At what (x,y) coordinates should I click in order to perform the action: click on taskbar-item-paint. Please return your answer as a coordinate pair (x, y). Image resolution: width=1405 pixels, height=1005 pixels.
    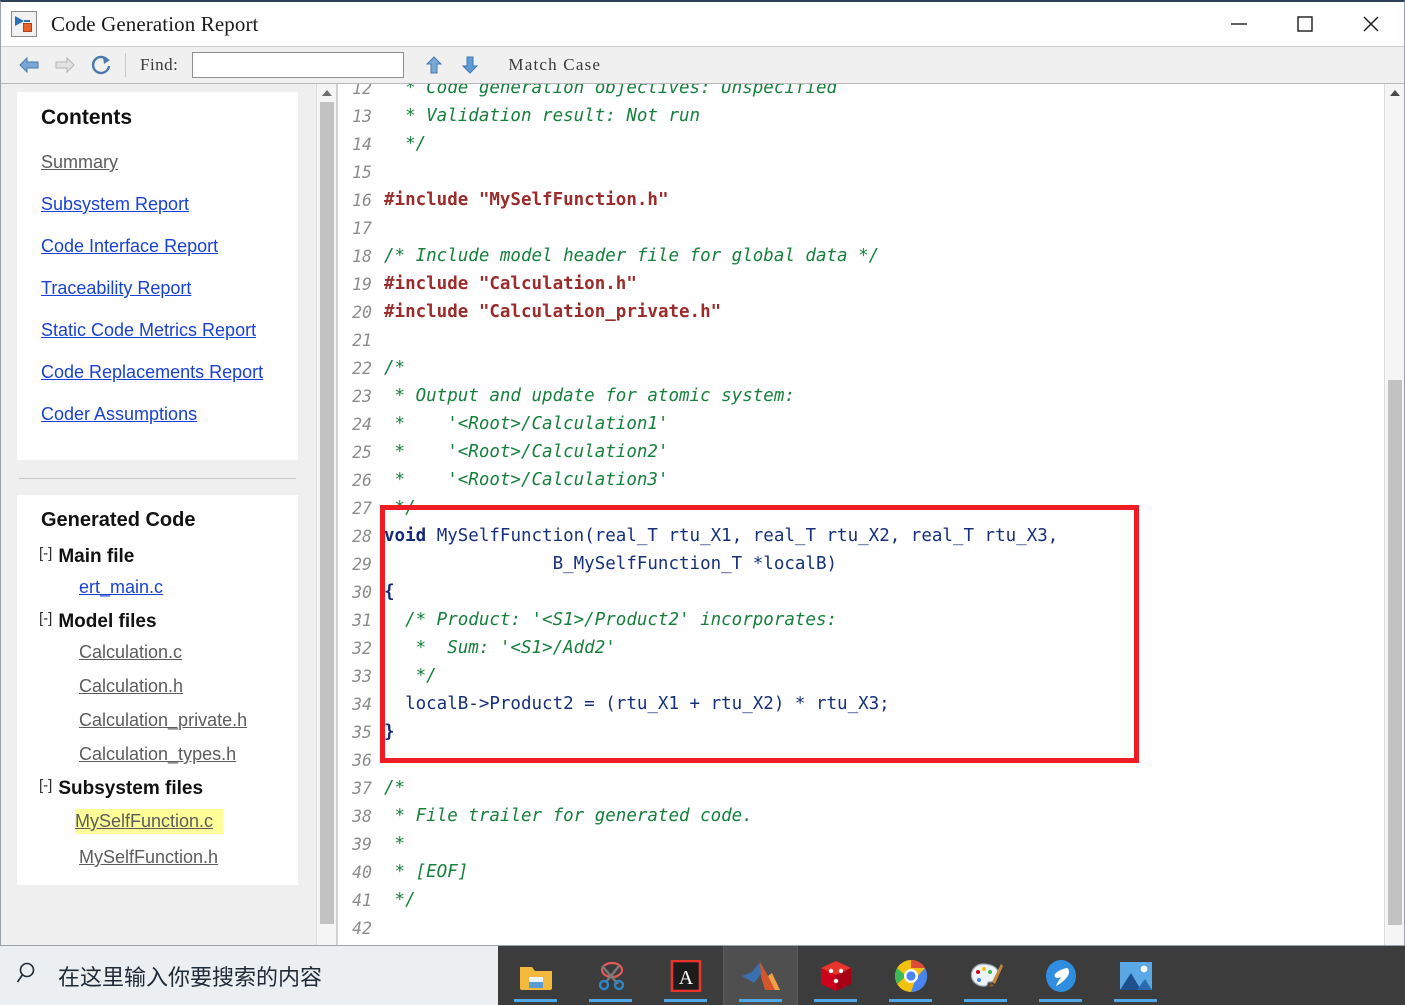
    Looking at the image, I should click on (985, 975).